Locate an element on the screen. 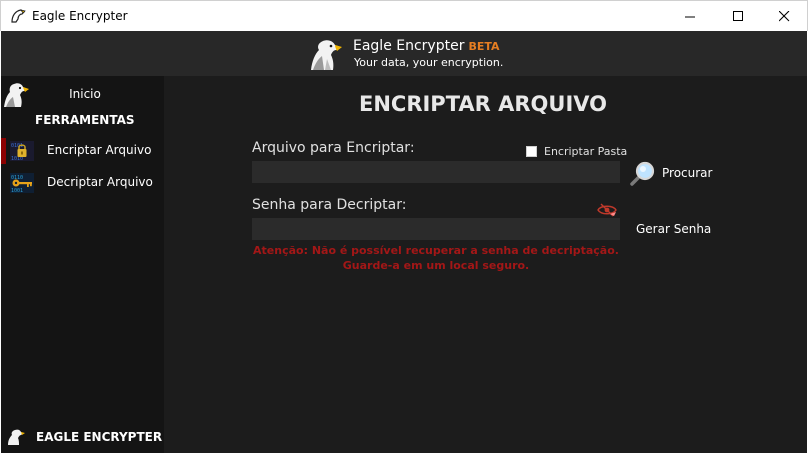 This screenshot has width=808, height=454. magnifier-icon is located at coordinates (642, 173).